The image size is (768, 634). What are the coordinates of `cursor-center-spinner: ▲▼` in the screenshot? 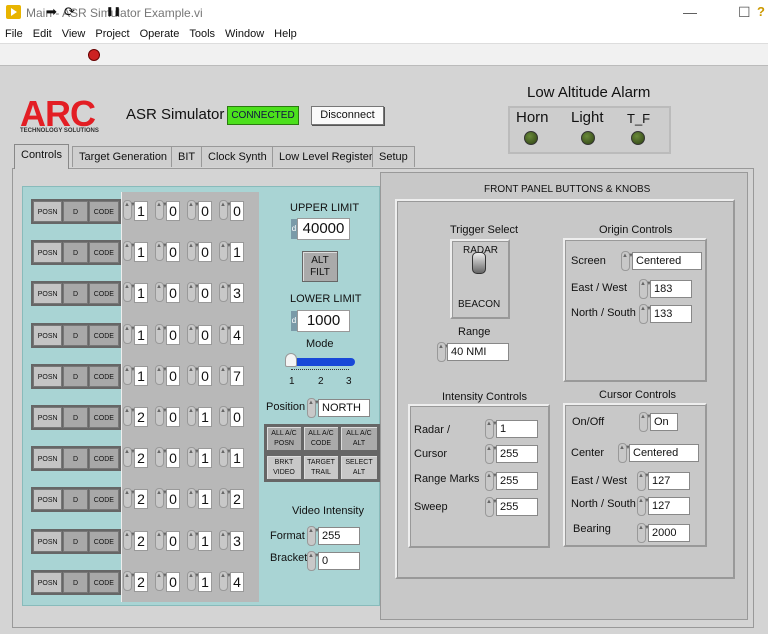 It's located at (624, 453).